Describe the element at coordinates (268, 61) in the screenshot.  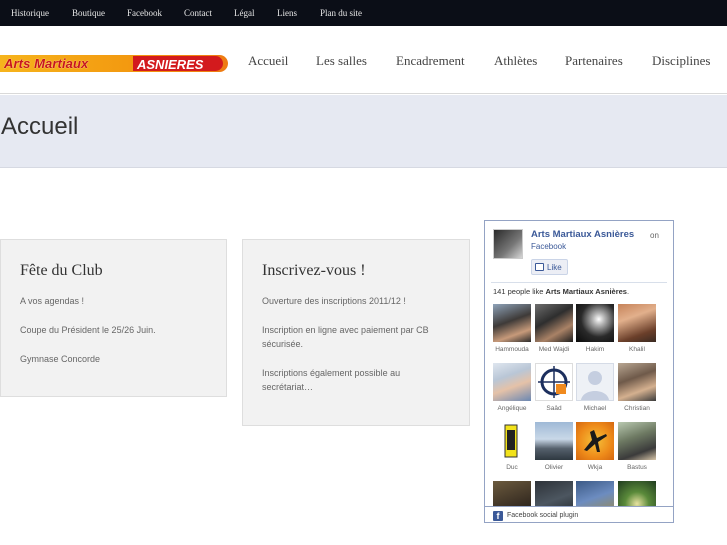
I see `nav-accueil: Accueil` at that location.